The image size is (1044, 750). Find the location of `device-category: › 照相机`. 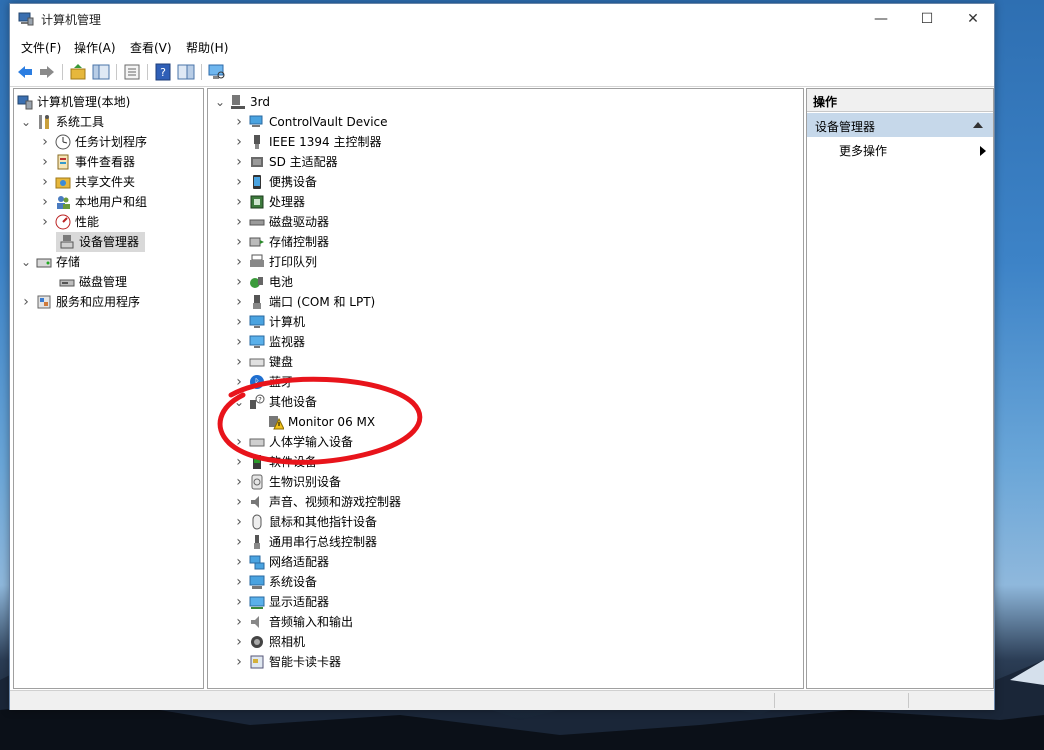

device-category: › 照相机 is located at coordinates (505, 642).